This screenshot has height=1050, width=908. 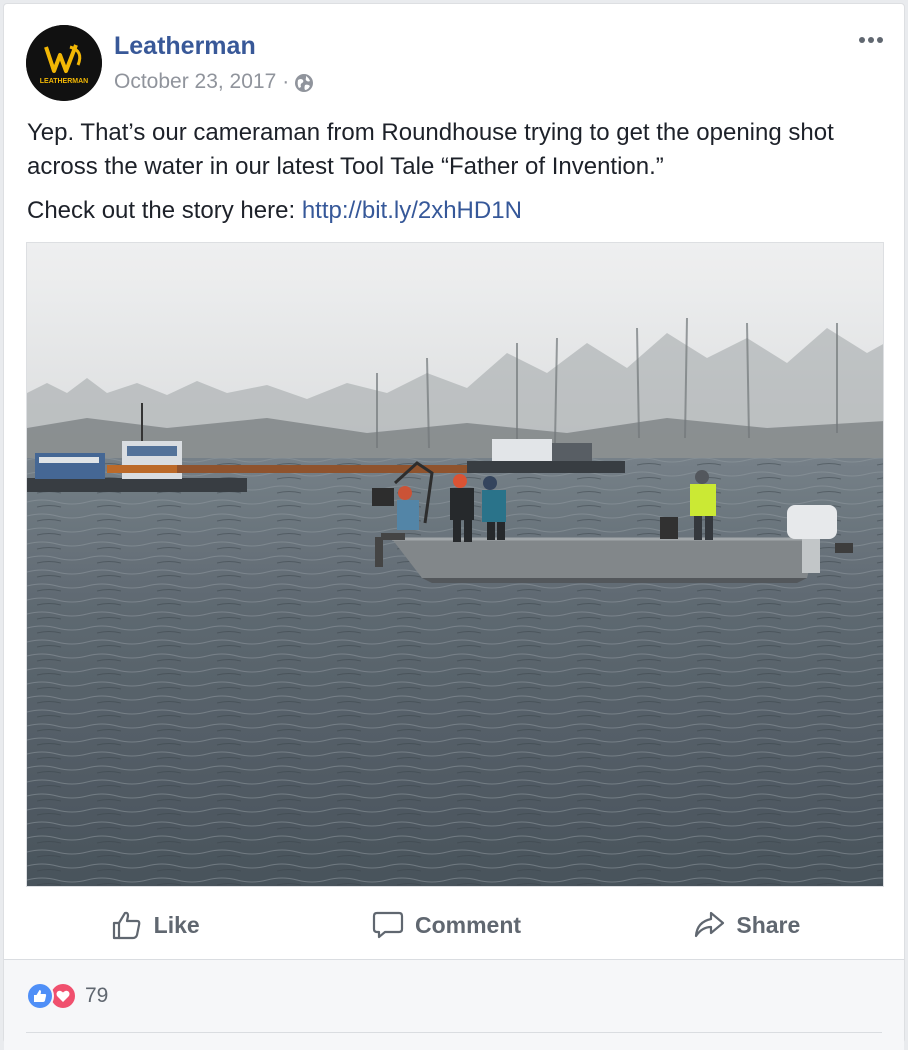 What do you see at coordinates (871, 40) in the screenshot?
I see `more-options-icon` at bounding box center [871, 40].